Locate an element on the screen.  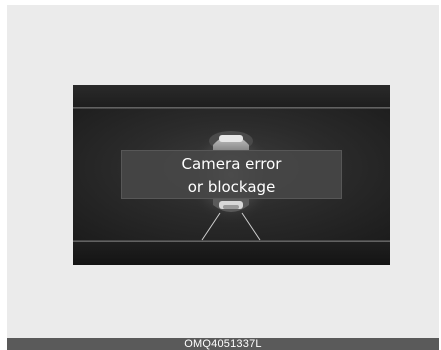
camera-error-message-box: Camera error or blockage is located at coordinates (231, 174).